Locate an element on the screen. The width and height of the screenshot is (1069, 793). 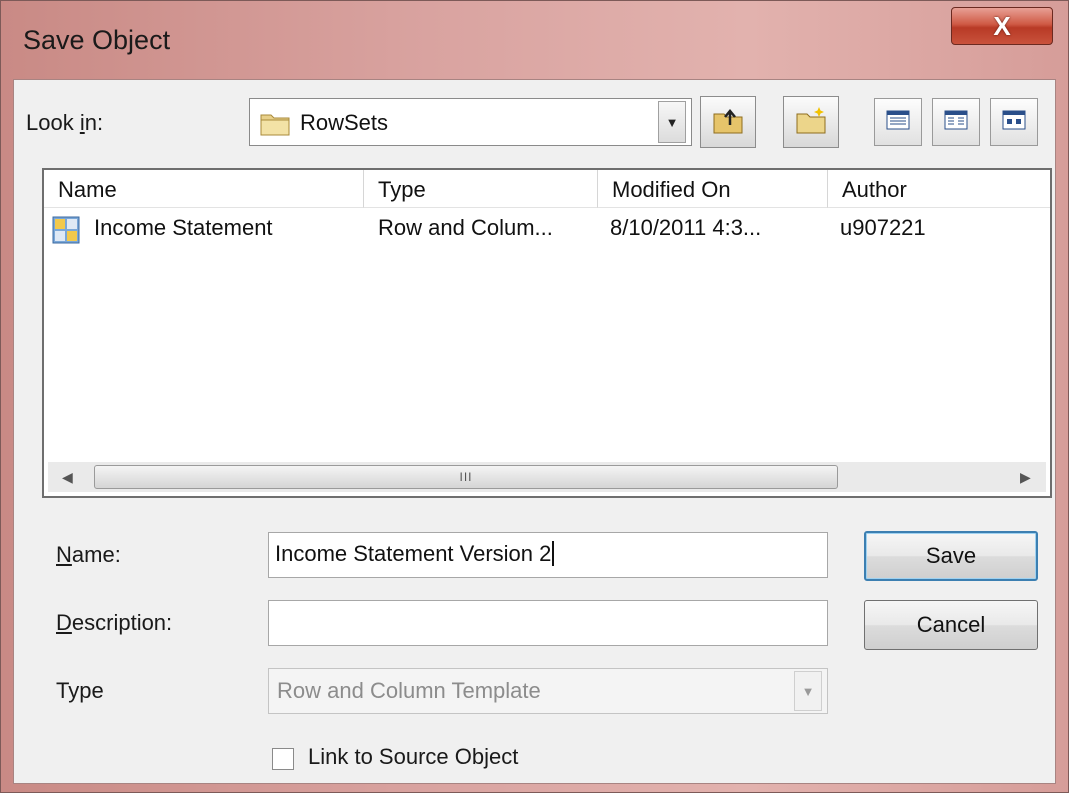
description-field is located at coordinates (548, 623).